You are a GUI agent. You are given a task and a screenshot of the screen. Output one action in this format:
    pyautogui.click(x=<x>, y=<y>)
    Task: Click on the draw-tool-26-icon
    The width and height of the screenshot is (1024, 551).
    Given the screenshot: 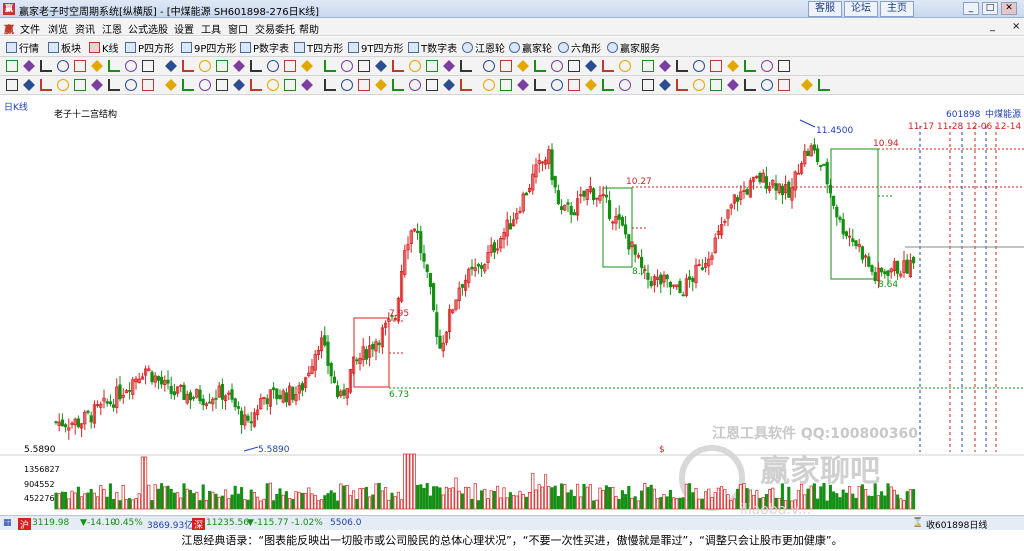 What is the action you would take?
    pyautogui.click(x=449, y=66)
    